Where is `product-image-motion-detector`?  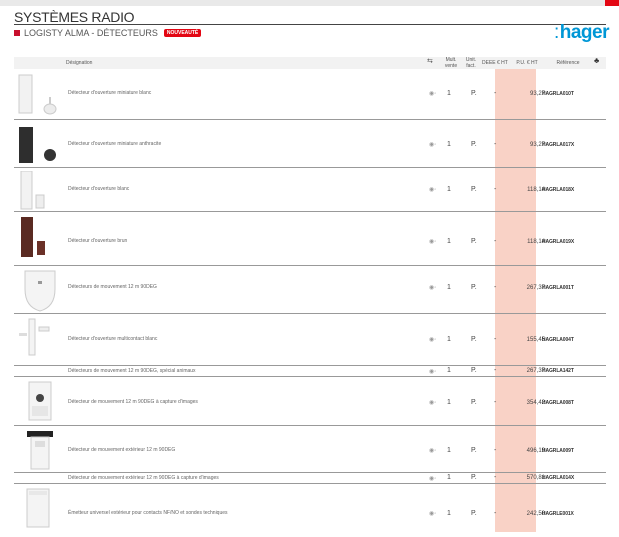
product-image-motion-detector is located at coordinates (40, 291).